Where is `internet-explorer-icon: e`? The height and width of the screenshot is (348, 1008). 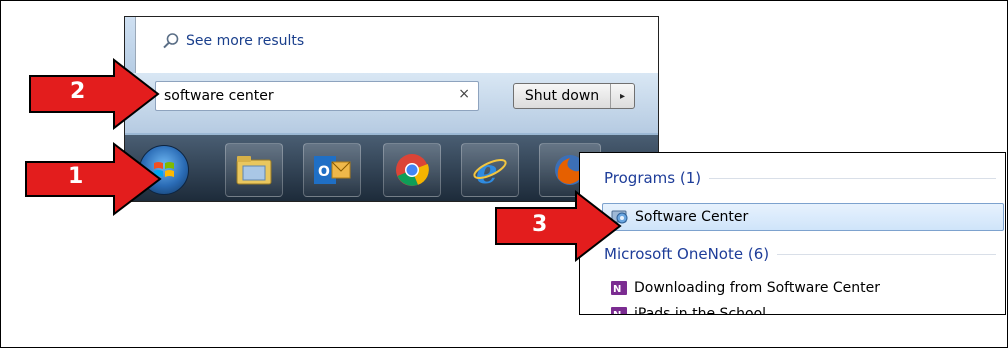 internet-explorer-icon: e is located at coordinates (490, 170).